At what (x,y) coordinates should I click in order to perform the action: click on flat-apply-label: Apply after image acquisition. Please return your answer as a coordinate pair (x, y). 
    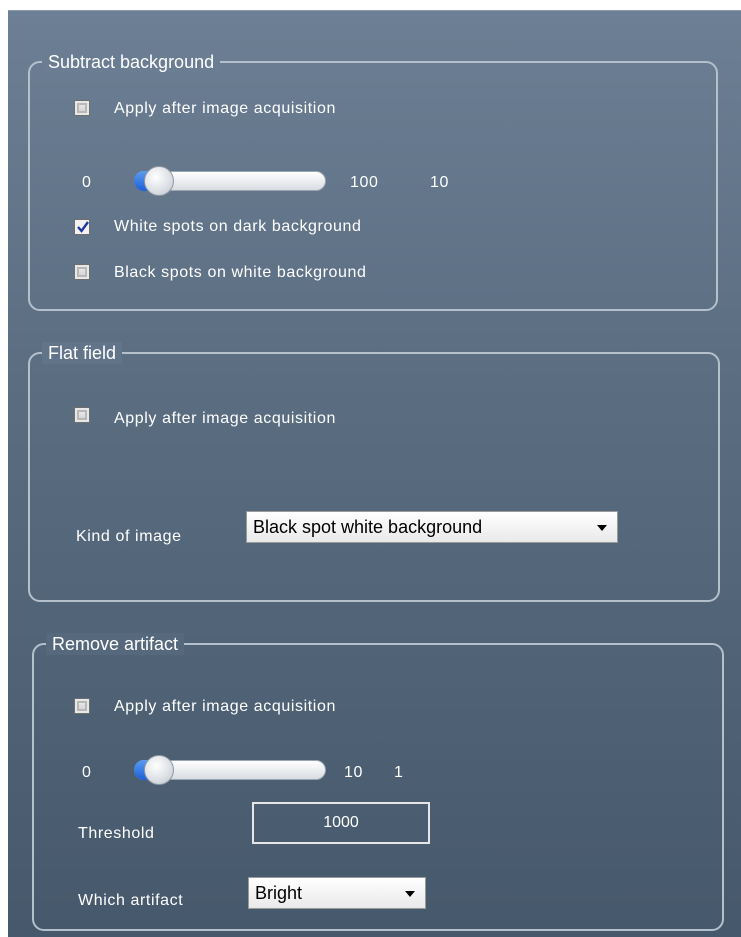
    Looking at the image, I should click on (225, 418).